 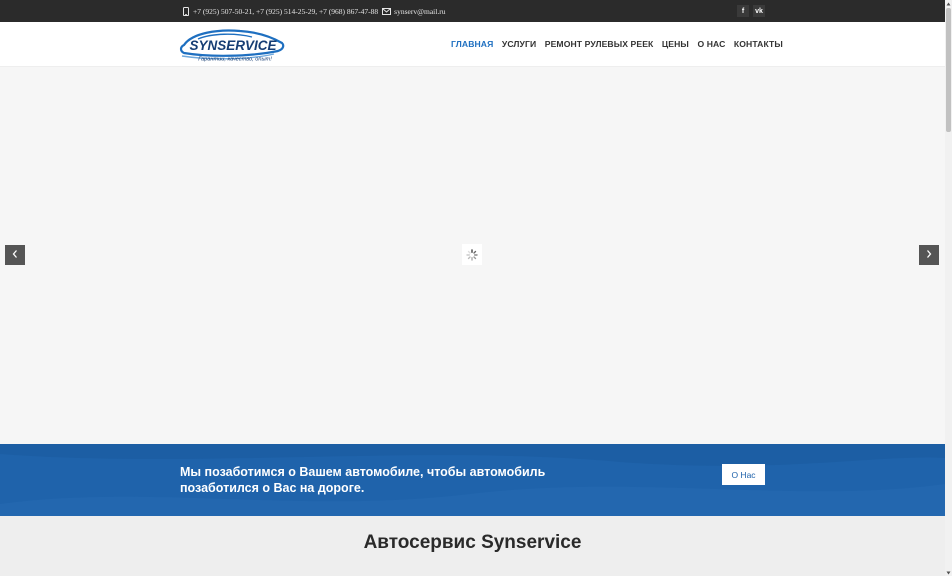 I want to click on social-links: f vk, so click(x=751, y=11).